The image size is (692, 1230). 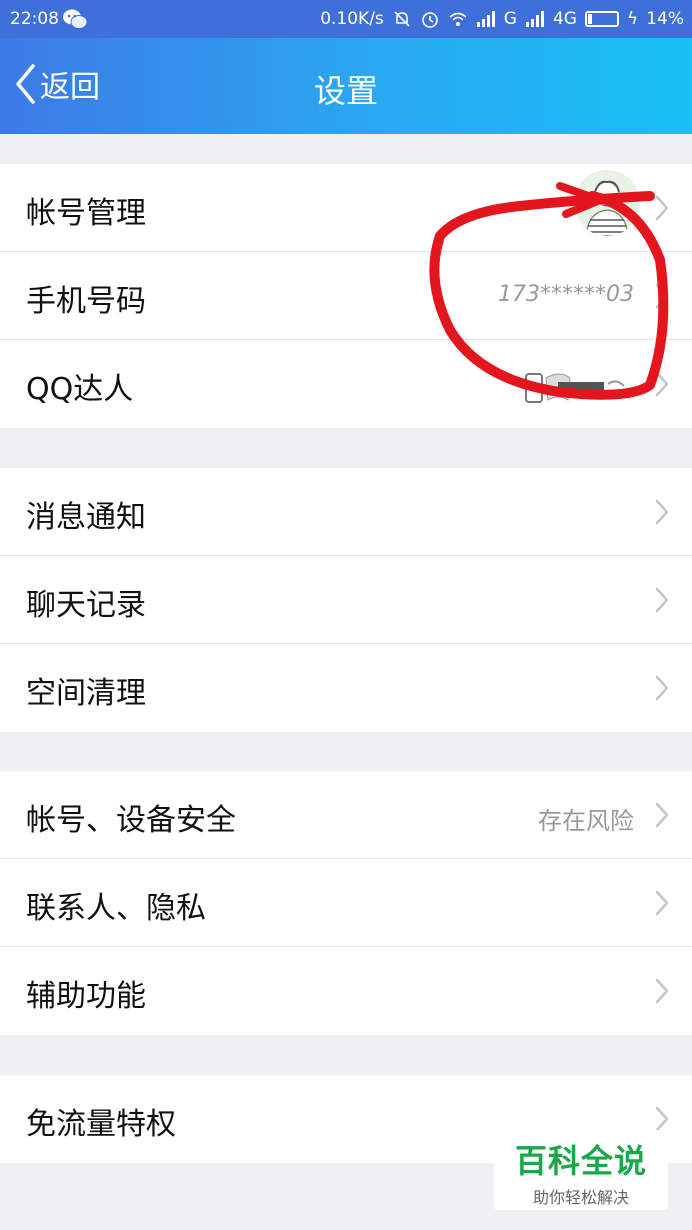 I want to click on settings-item-storage-cleanup: 空间清理, so click(x=346, y=688).